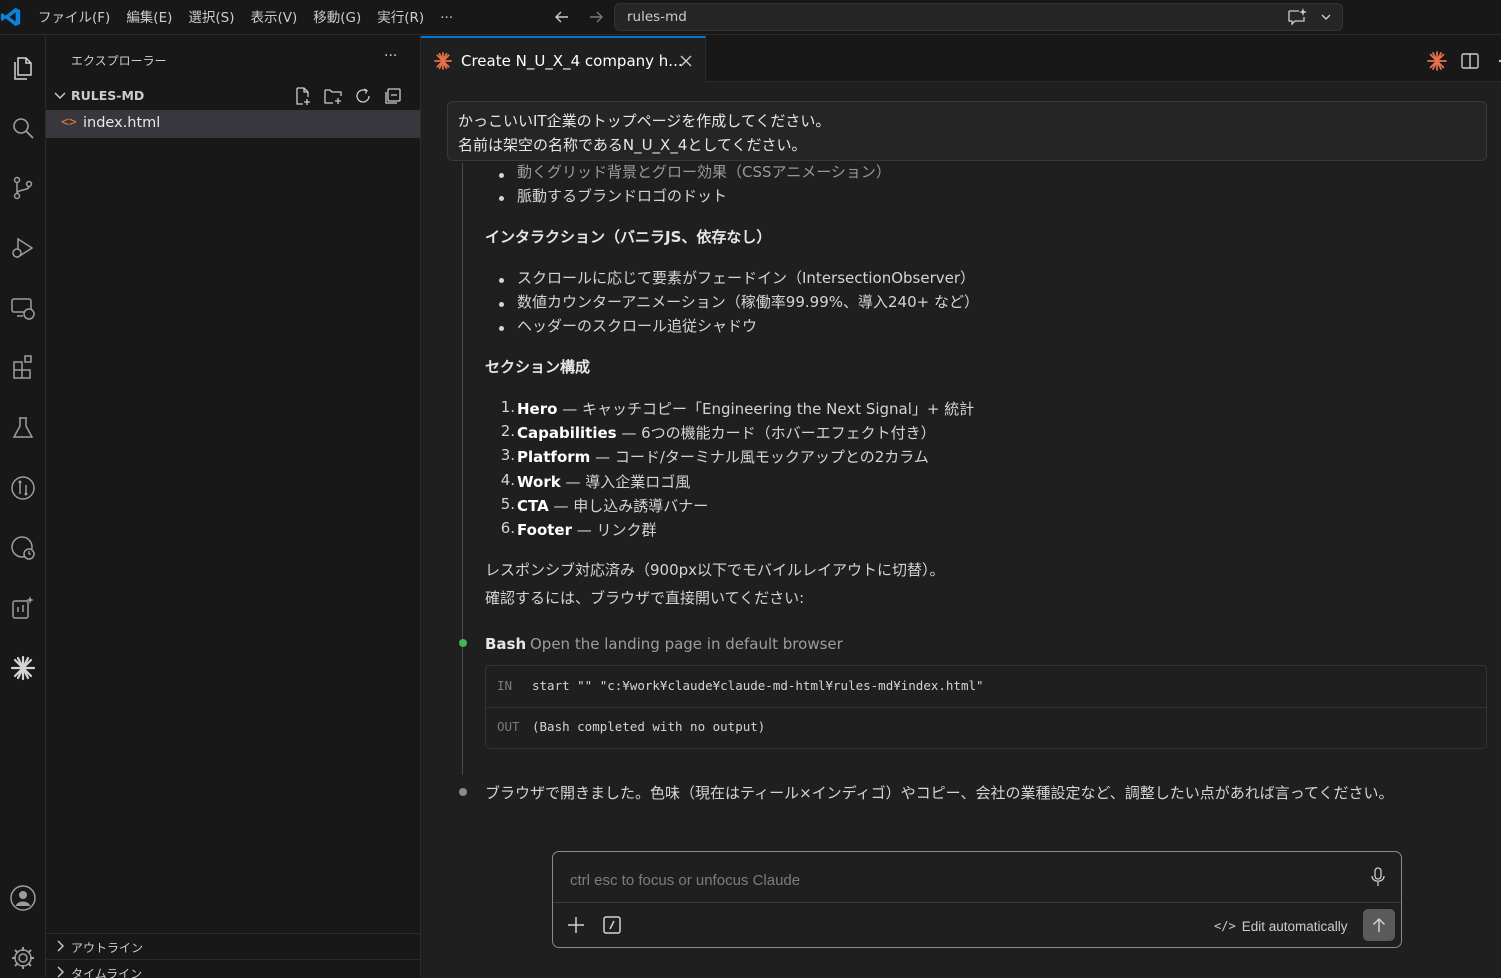 The width and height of the screenshot is (1501, 978). I want to click on chevron-down-icon, so click(1326, 17).